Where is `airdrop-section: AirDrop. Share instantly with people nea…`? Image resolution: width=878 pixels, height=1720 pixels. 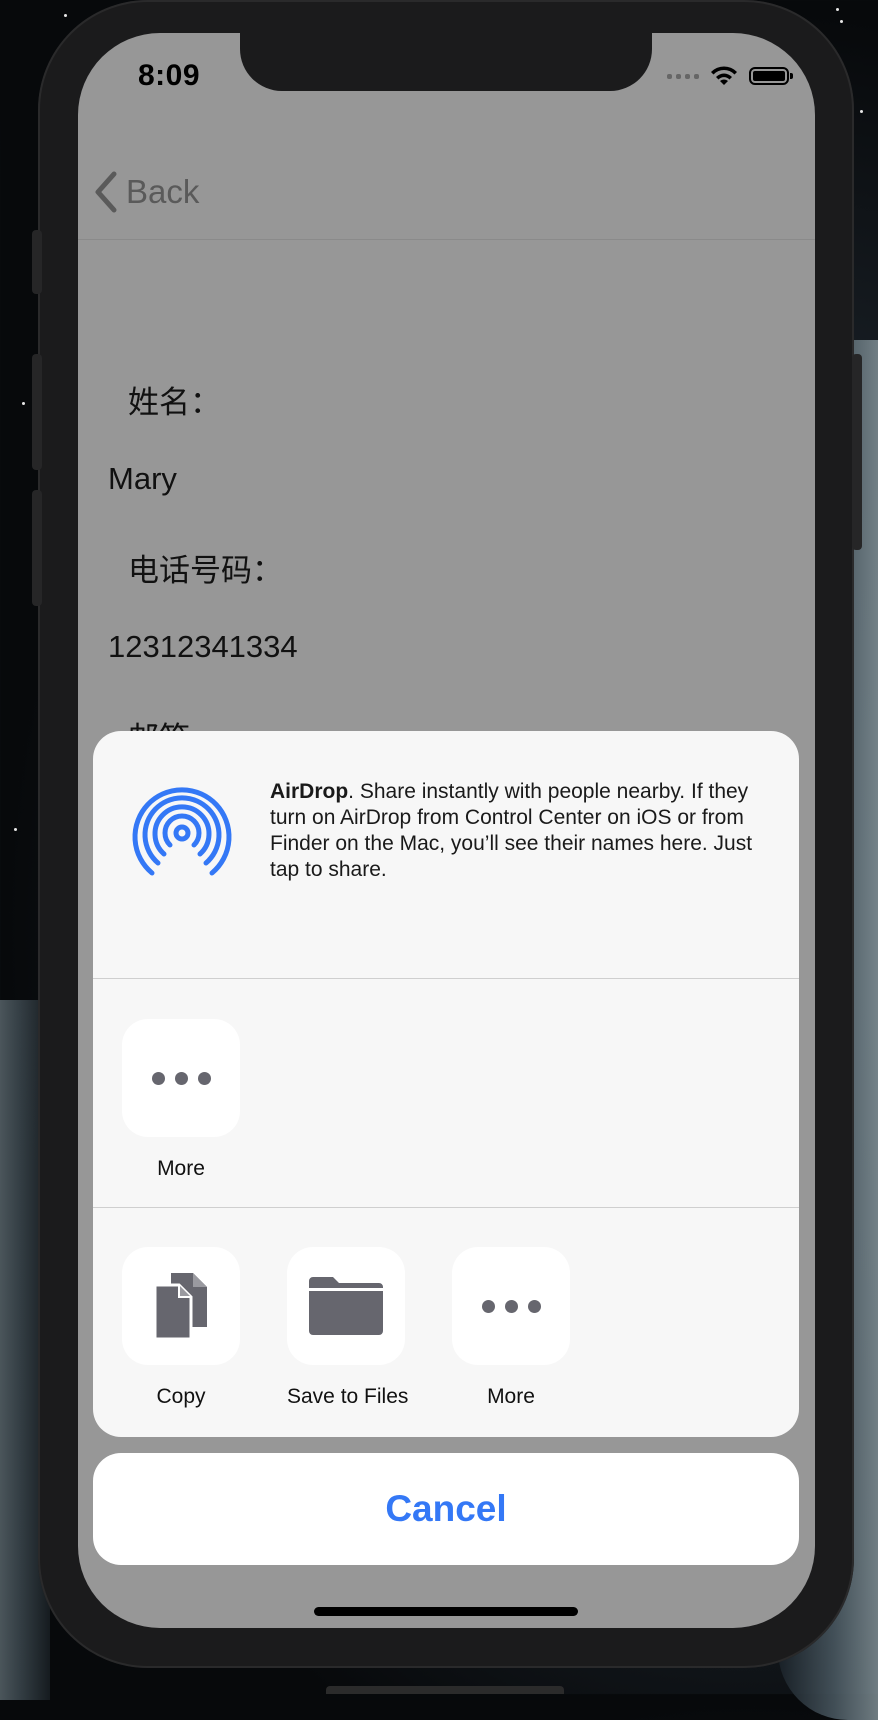
airdrop-section: AirDrop. Share instantly with people nea… is located at coordinates (446, 855).